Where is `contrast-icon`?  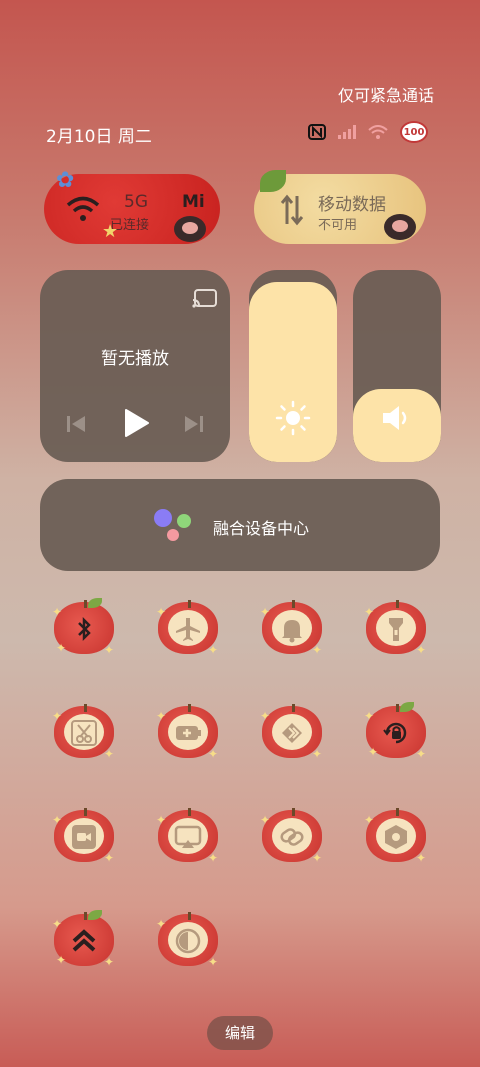 contrast-icon is located at coordinates (188, 941).